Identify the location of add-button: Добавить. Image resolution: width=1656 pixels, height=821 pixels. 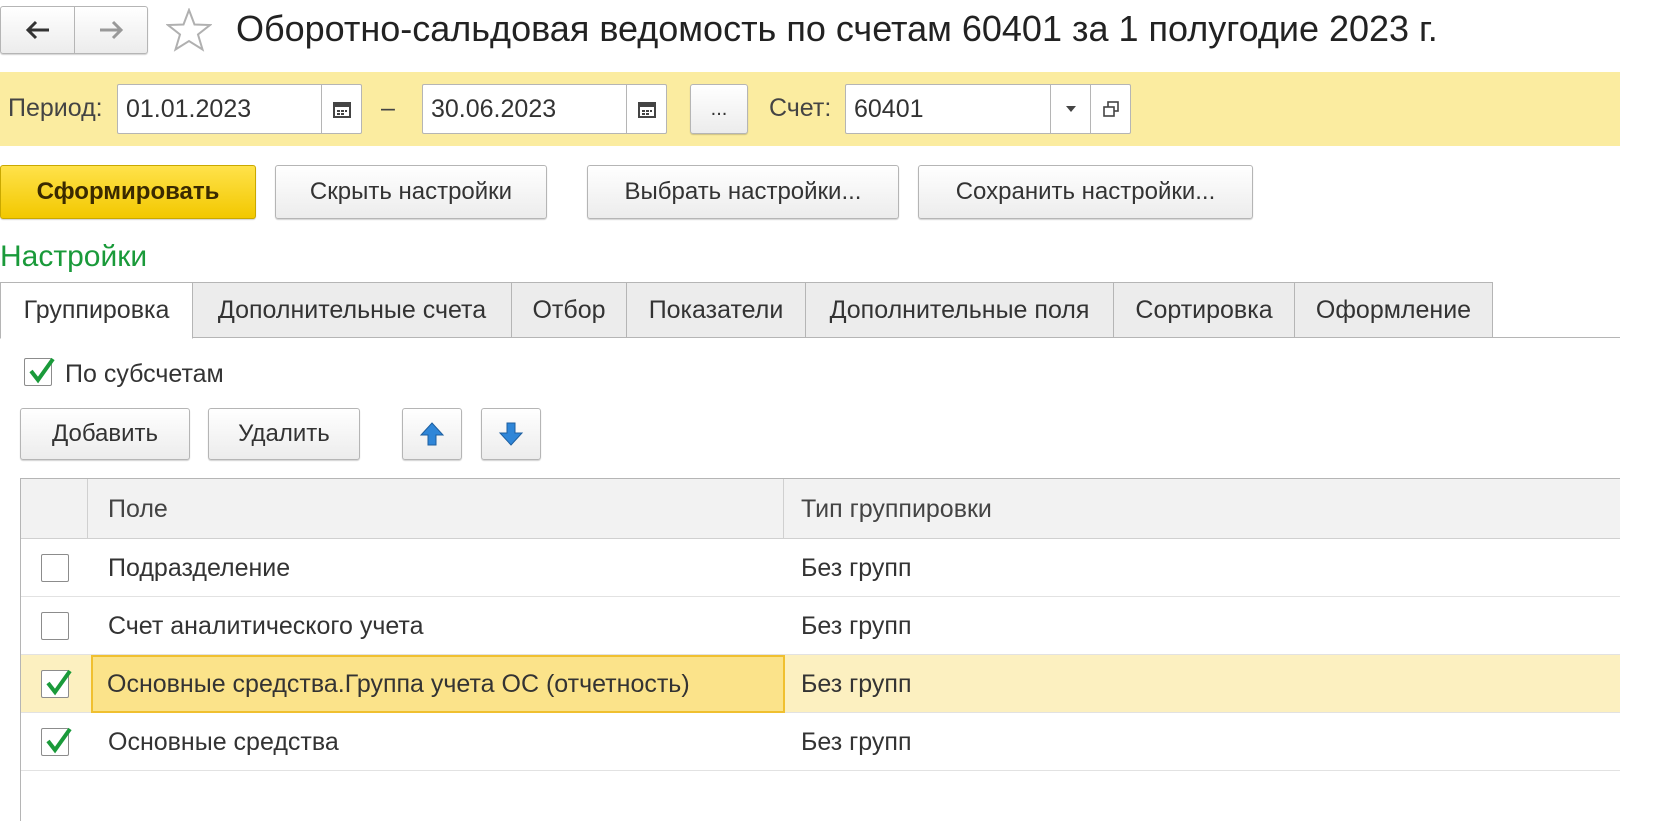
(105, 434).